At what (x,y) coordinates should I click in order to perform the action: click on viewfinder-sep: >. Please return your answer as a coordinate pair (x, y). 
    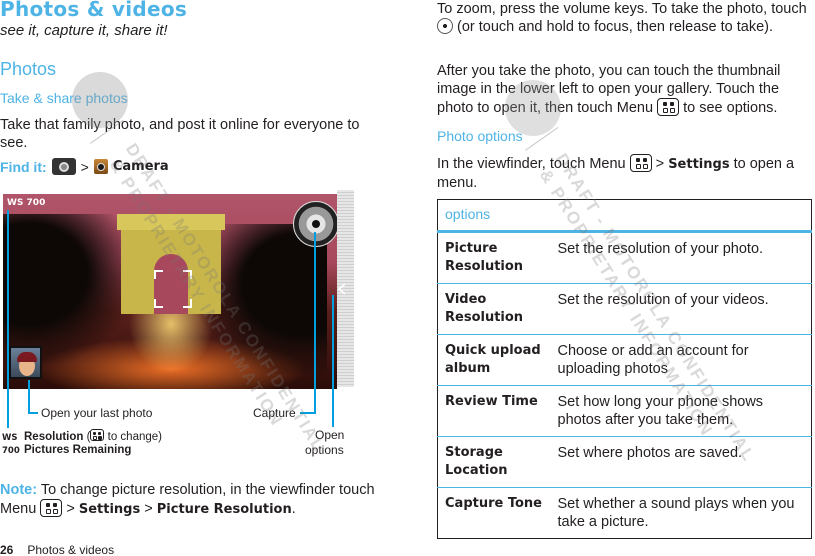
    Looking at the image, I should click on (660, 164).